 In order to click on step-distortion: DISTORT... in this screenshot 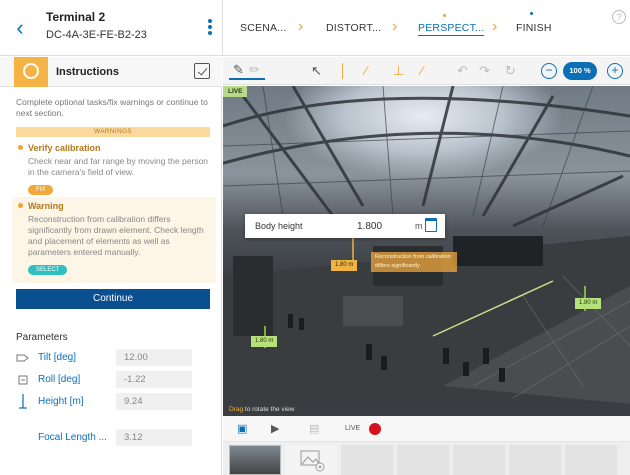, I will do `click(353, 28)`.